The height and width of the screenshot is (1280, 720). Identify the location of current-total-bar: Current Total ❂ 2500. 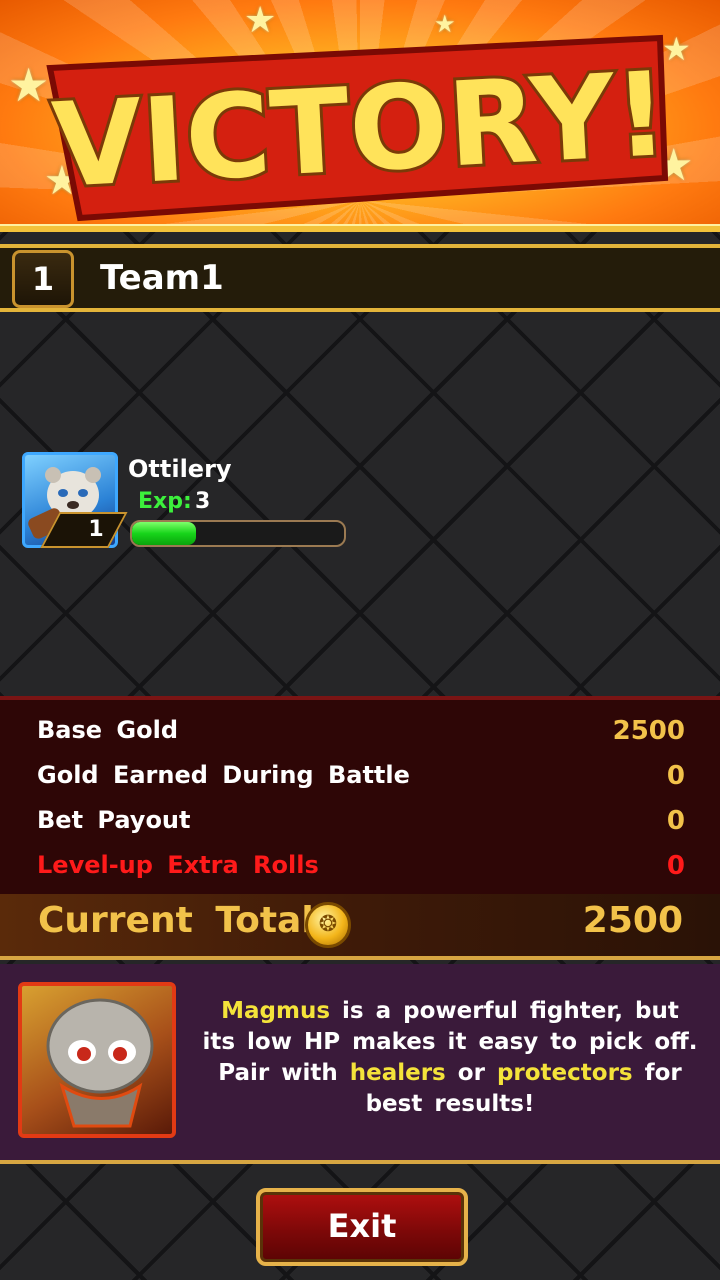
(360, 927).